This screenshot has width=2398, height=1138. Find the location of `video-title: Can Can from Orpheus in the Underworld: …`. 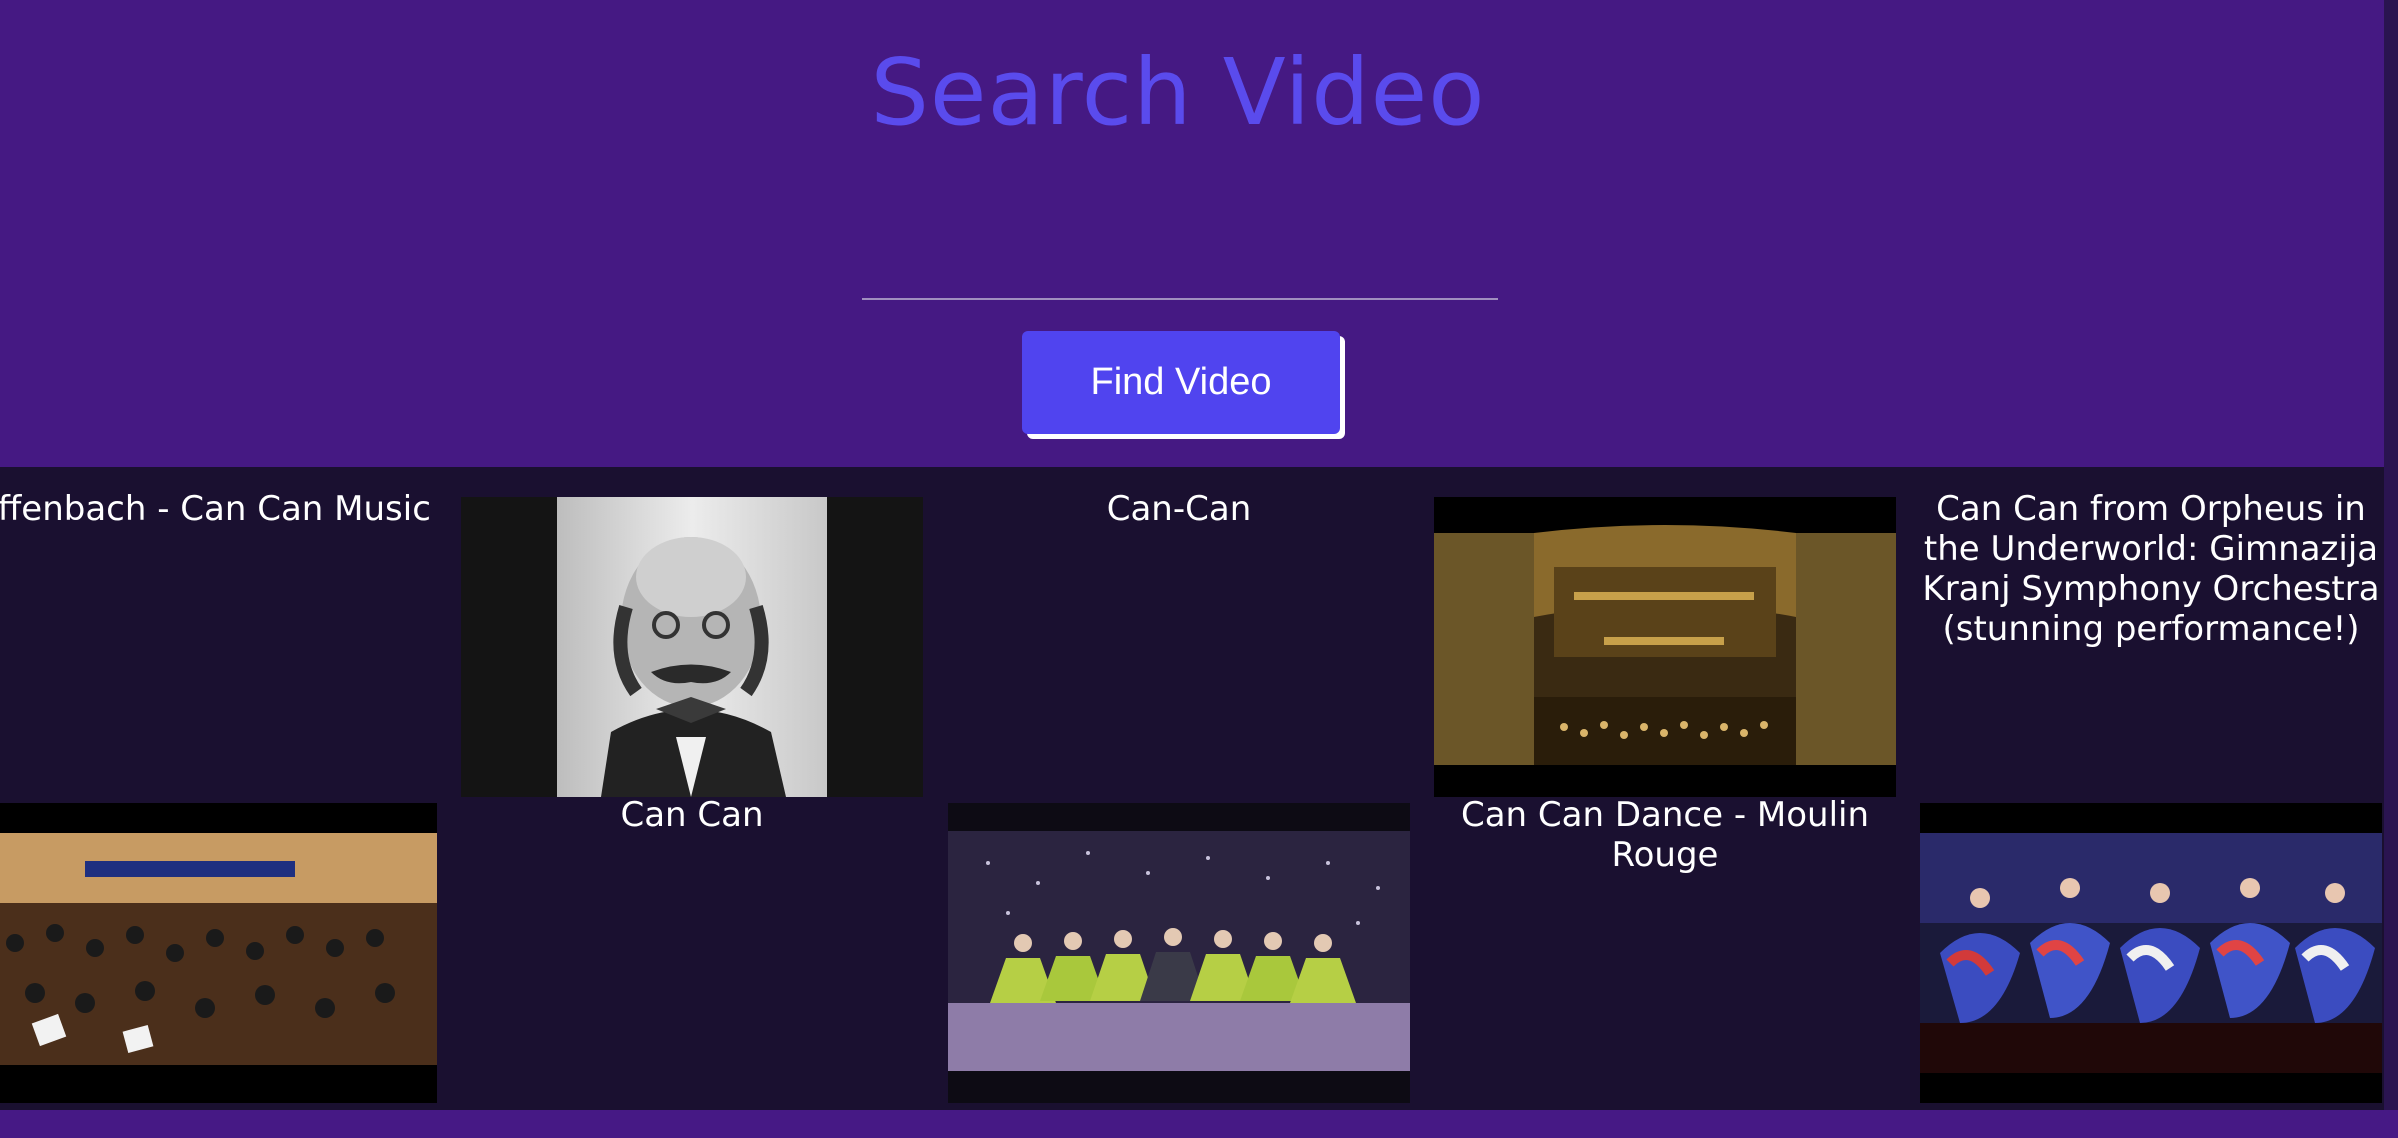

video-title: Can Can from Orpheus in the Underworld: … is located at coordinates (2151, 558).